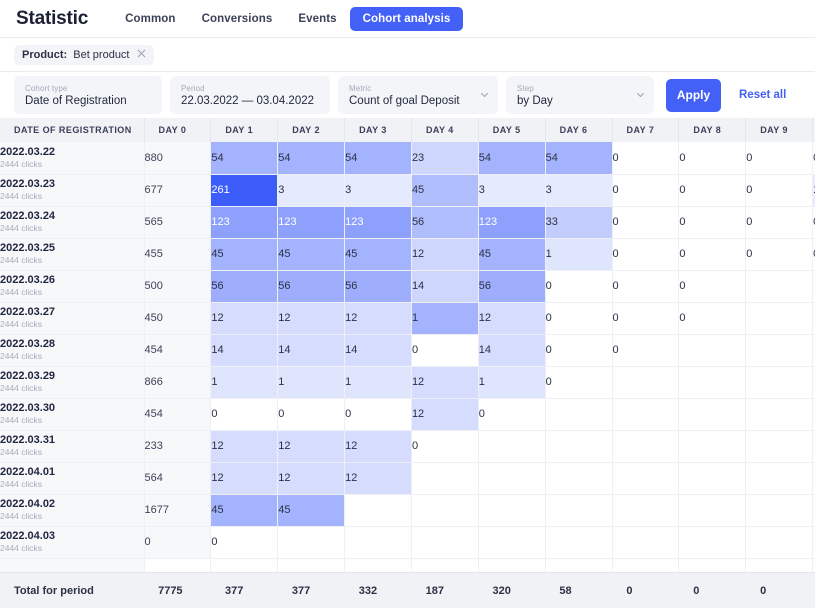  I want to click on table-row: 2022.03.30 2444 clicks 454 0 0 0 12 0, so click(407, 414).